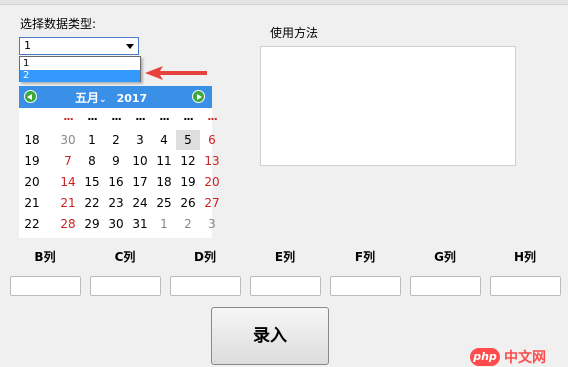 The width and height of the screenshot is (568, 367). What do you see at coordinates (125, 257) in the screenshot?
I see `column-label: C列` at bounding box center [125, 257].